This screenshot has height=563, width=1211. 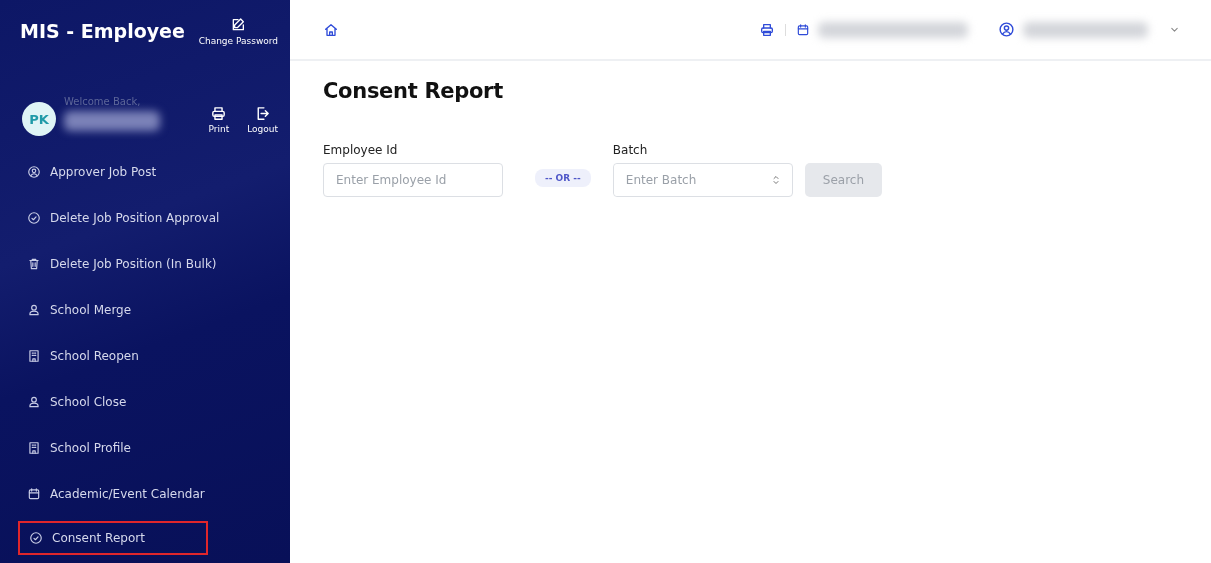 What do you see at coordinates (135, 264) in the screenshot?
I see `menu-item: Delete Job Position (In Bulk)` at bounding box center [135, 264].